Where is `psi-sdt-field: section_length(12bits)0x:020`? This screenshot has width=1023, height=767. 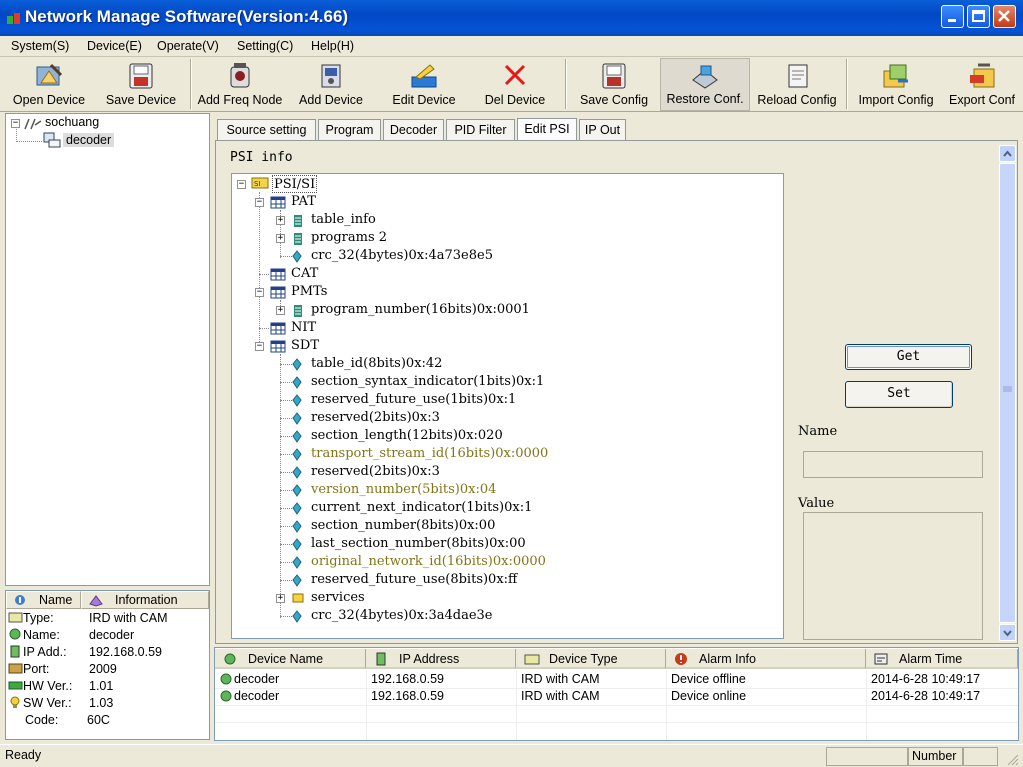 psi-sdt-field: section_length(12bits)0x:020 is located at coordinates (407, 436).